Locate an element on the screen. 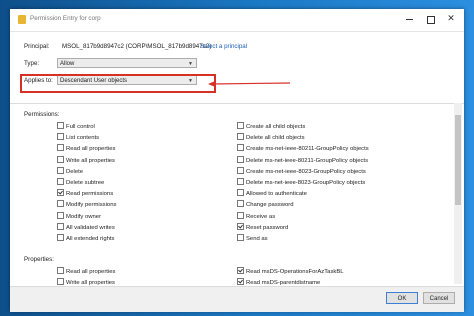  minimize-button is located at coordinates (409, 19).